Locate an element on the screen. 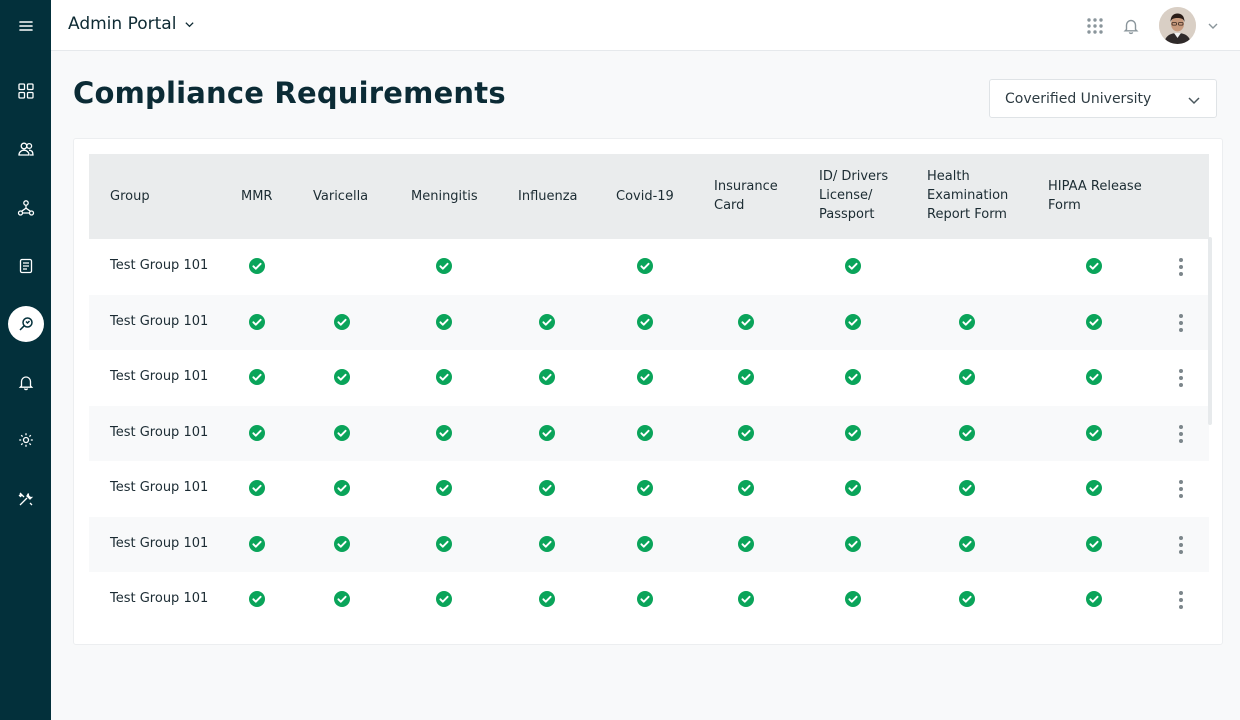 Image resolution: width=1240 pixels, height=720 pixels. active-indicator is located at coordinates (25, 324).